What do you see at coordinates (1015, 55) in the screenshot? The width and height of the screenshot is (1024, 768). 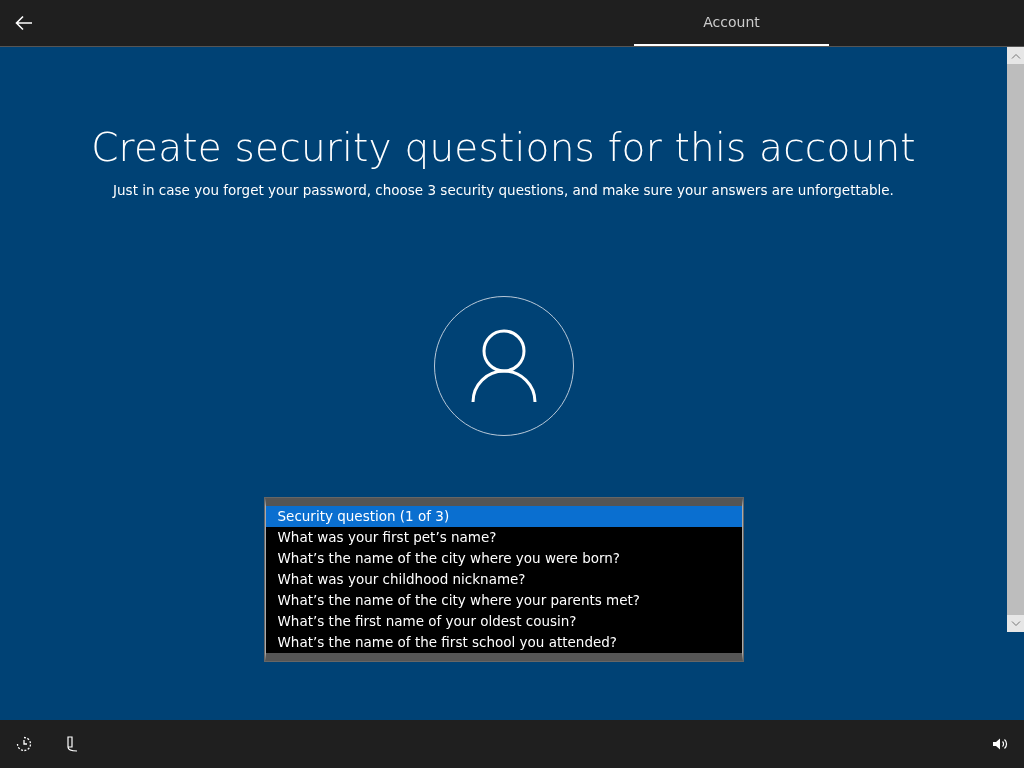 I see `chevron-up-icon` at bounding box center [1015, 55].